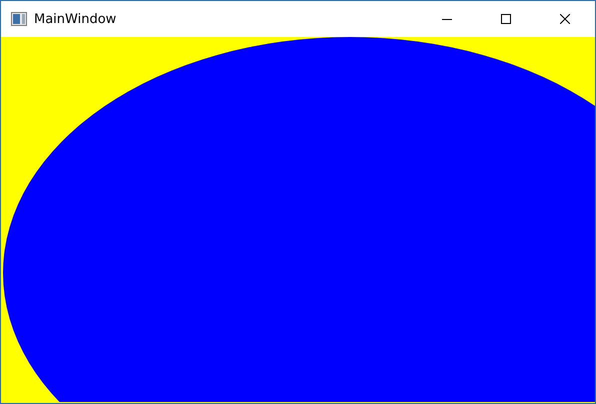 This screenshot has height=404, width=596. I want to click on maximize-icon, so click(506, 19).